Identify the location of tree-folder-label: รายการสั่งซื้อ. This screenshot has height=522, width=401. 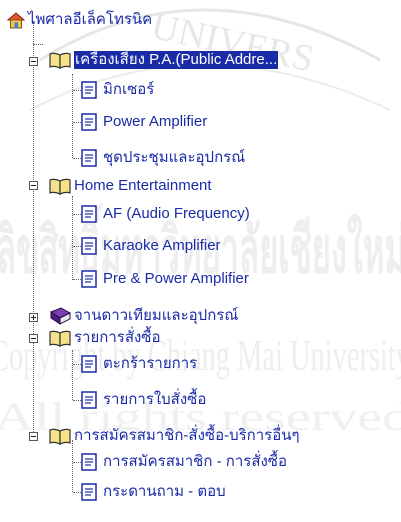
(117, 337).